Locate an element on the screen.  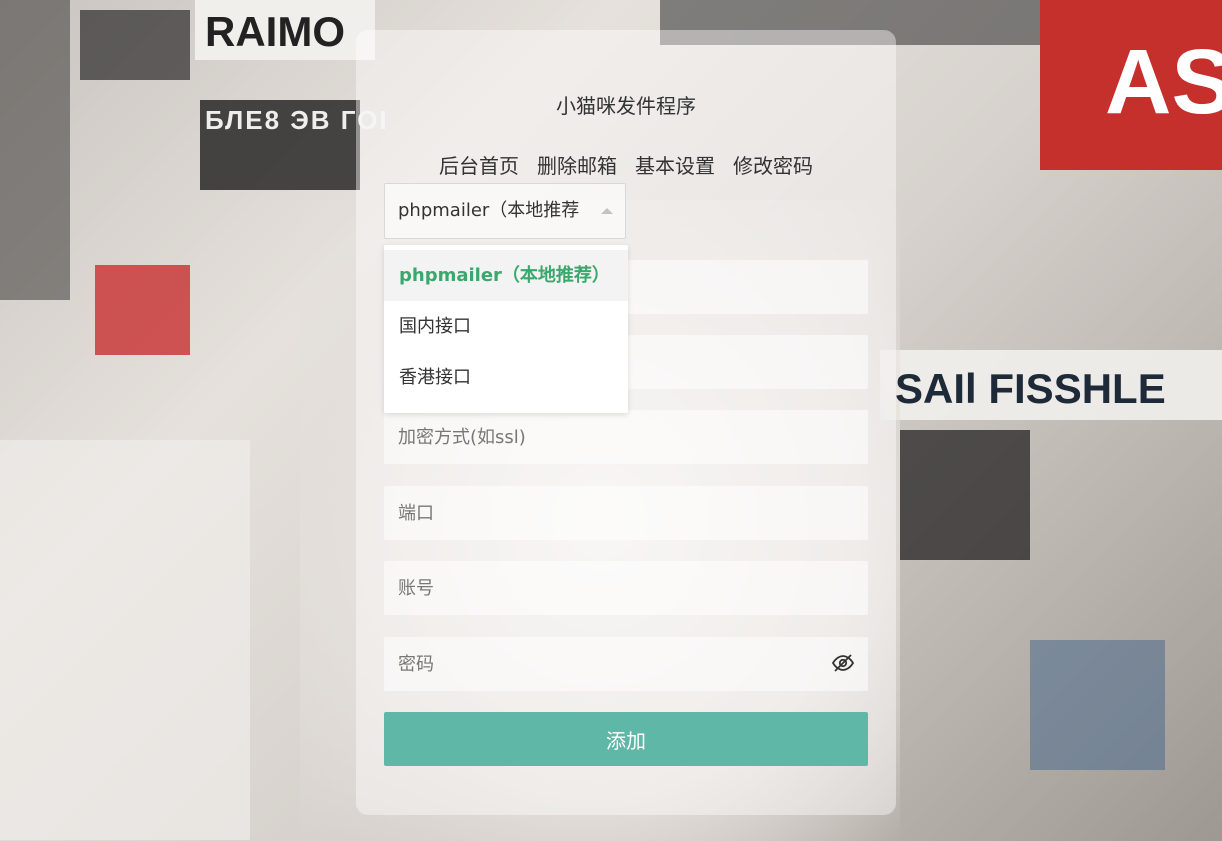
nav-delete-mailbox: 删除邮箱 is located at coordinates (577, 164).